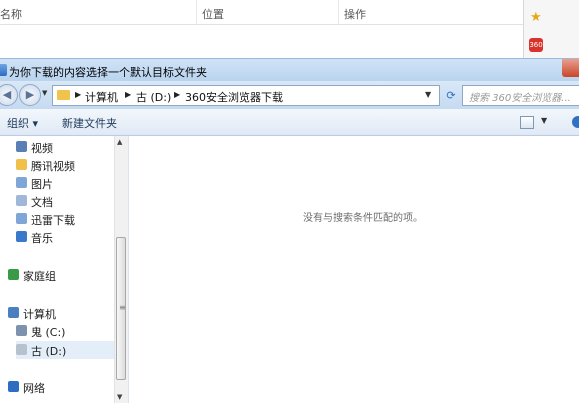 Image resolution: width=579 pixels, height=403 pixels. What do you see at coordinates (61, 275) in the screenshot?
I see `nav-item: 家庭组` at bounding box center [61, 275].